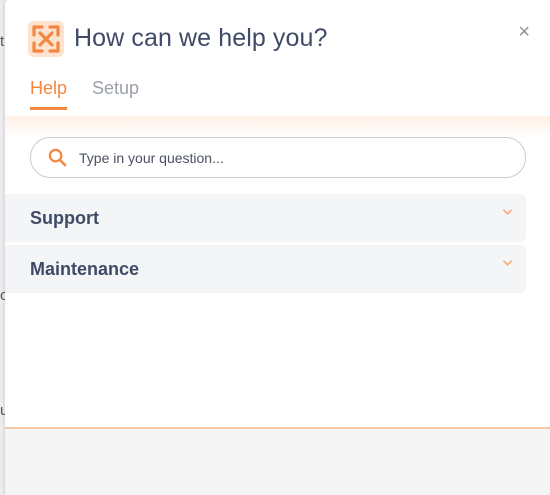  What do you see at coordinates (85, 268) in the screenshot?
I see `category-label: Maintenance` at bounding box center [85, 268].